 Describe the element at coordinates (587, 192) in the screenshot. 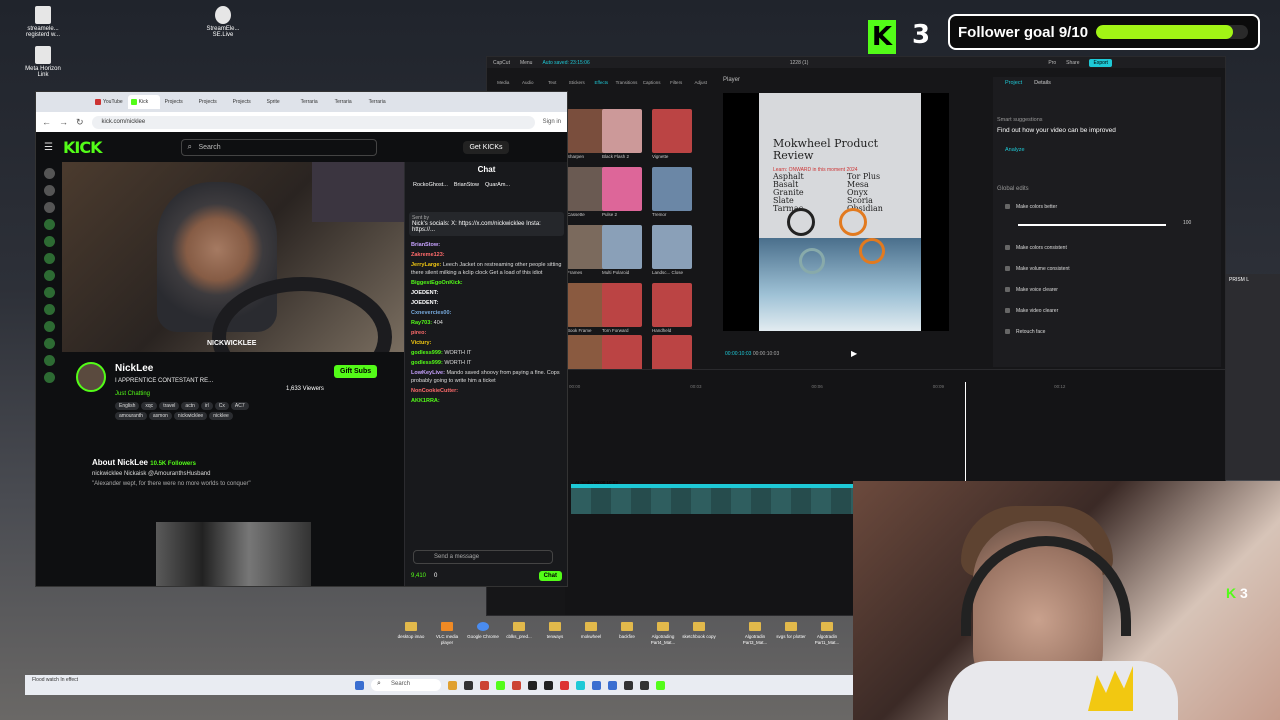

I see `effect-thumb: Cassette` at that location.